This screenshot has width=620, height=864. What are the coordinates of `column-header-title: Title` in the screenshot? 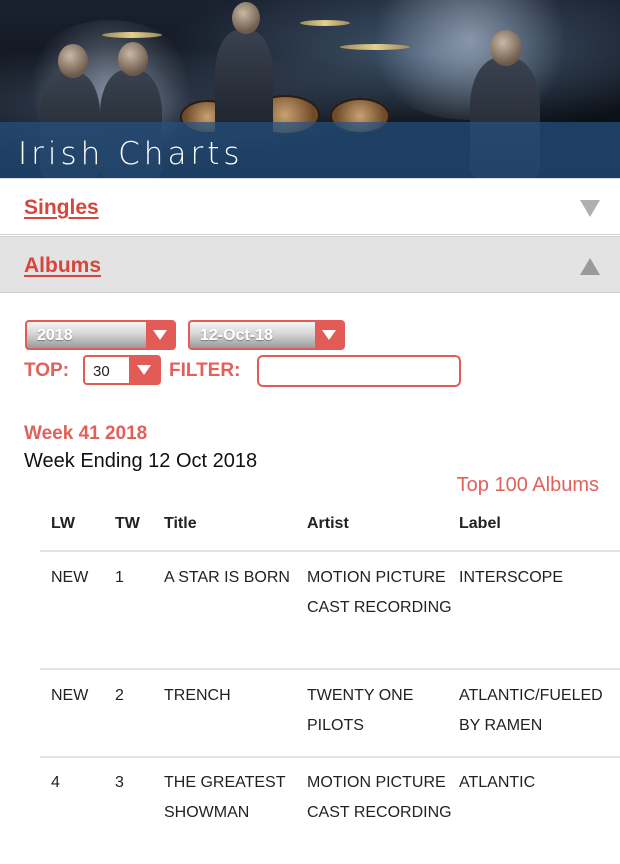 It's located at (180, 523).